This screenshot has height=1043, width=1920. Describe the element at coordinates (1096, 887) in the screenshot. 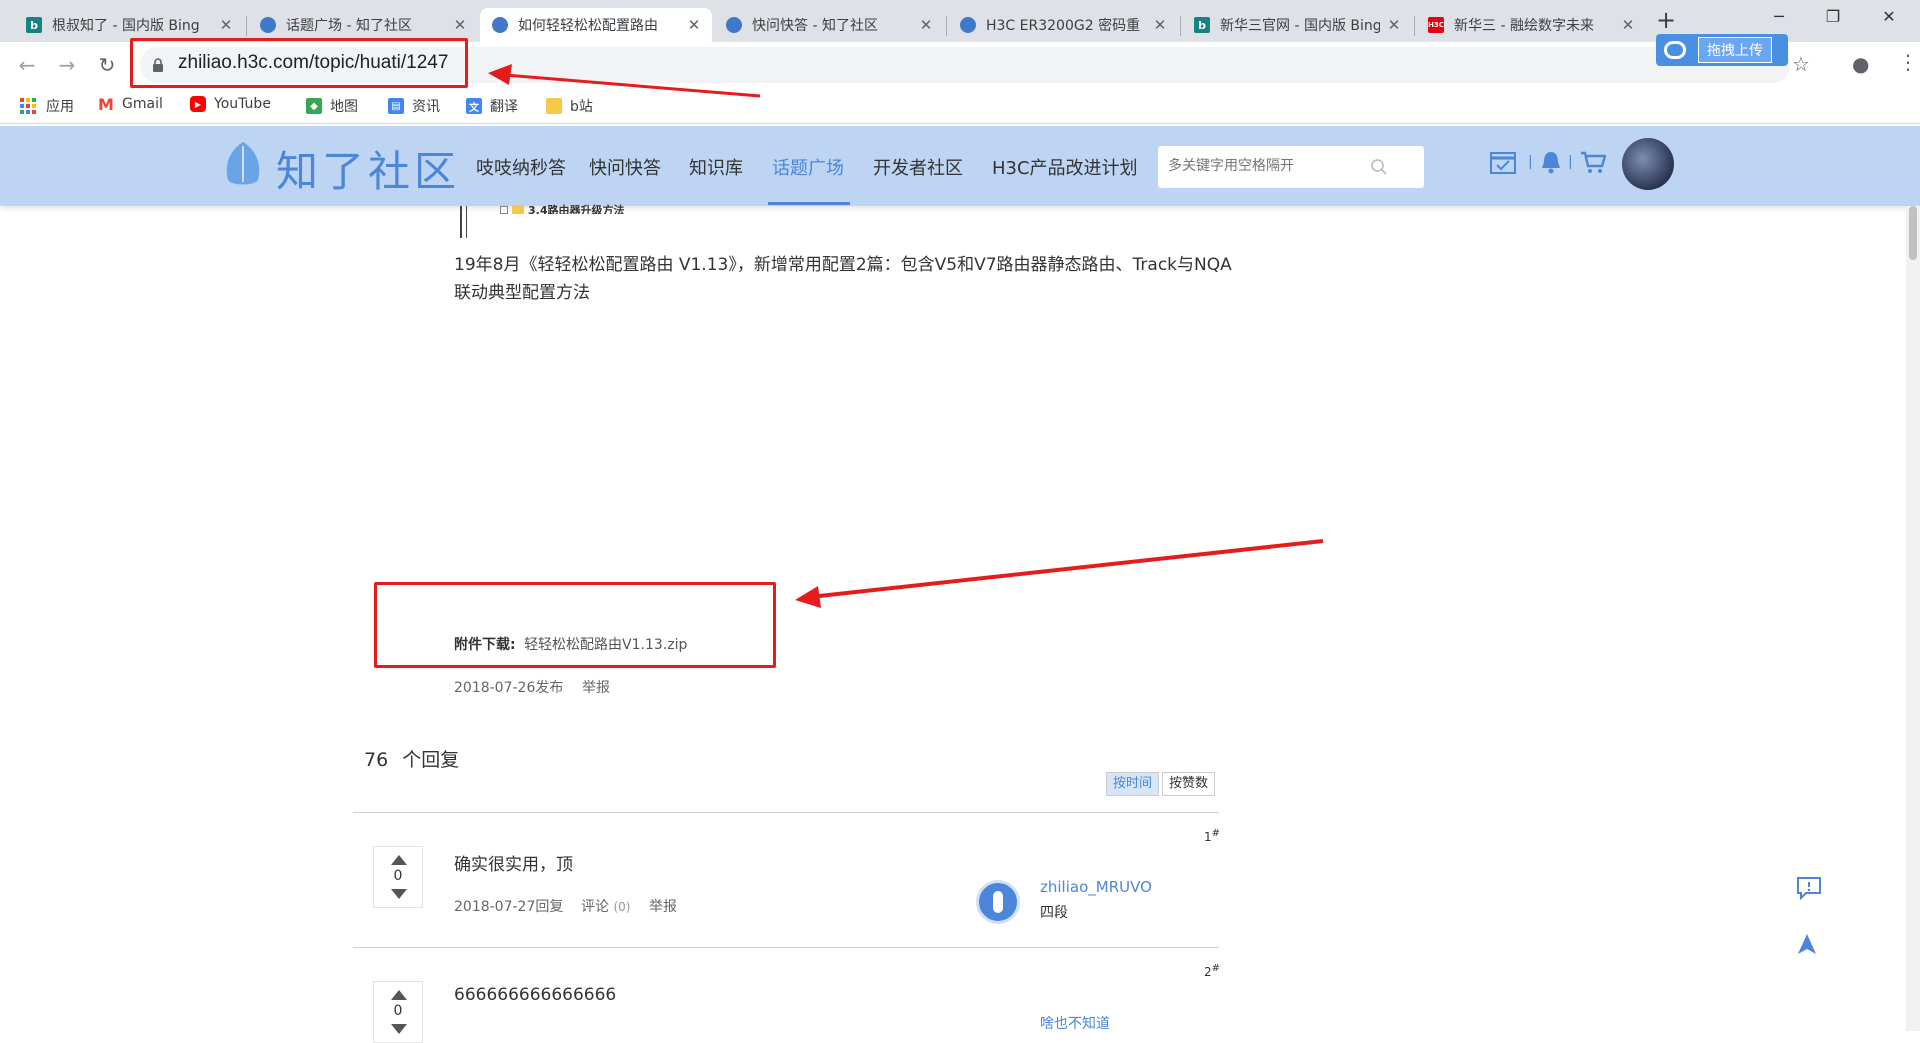

I see `reply-username: zhiliao_MRUVO` at that location.